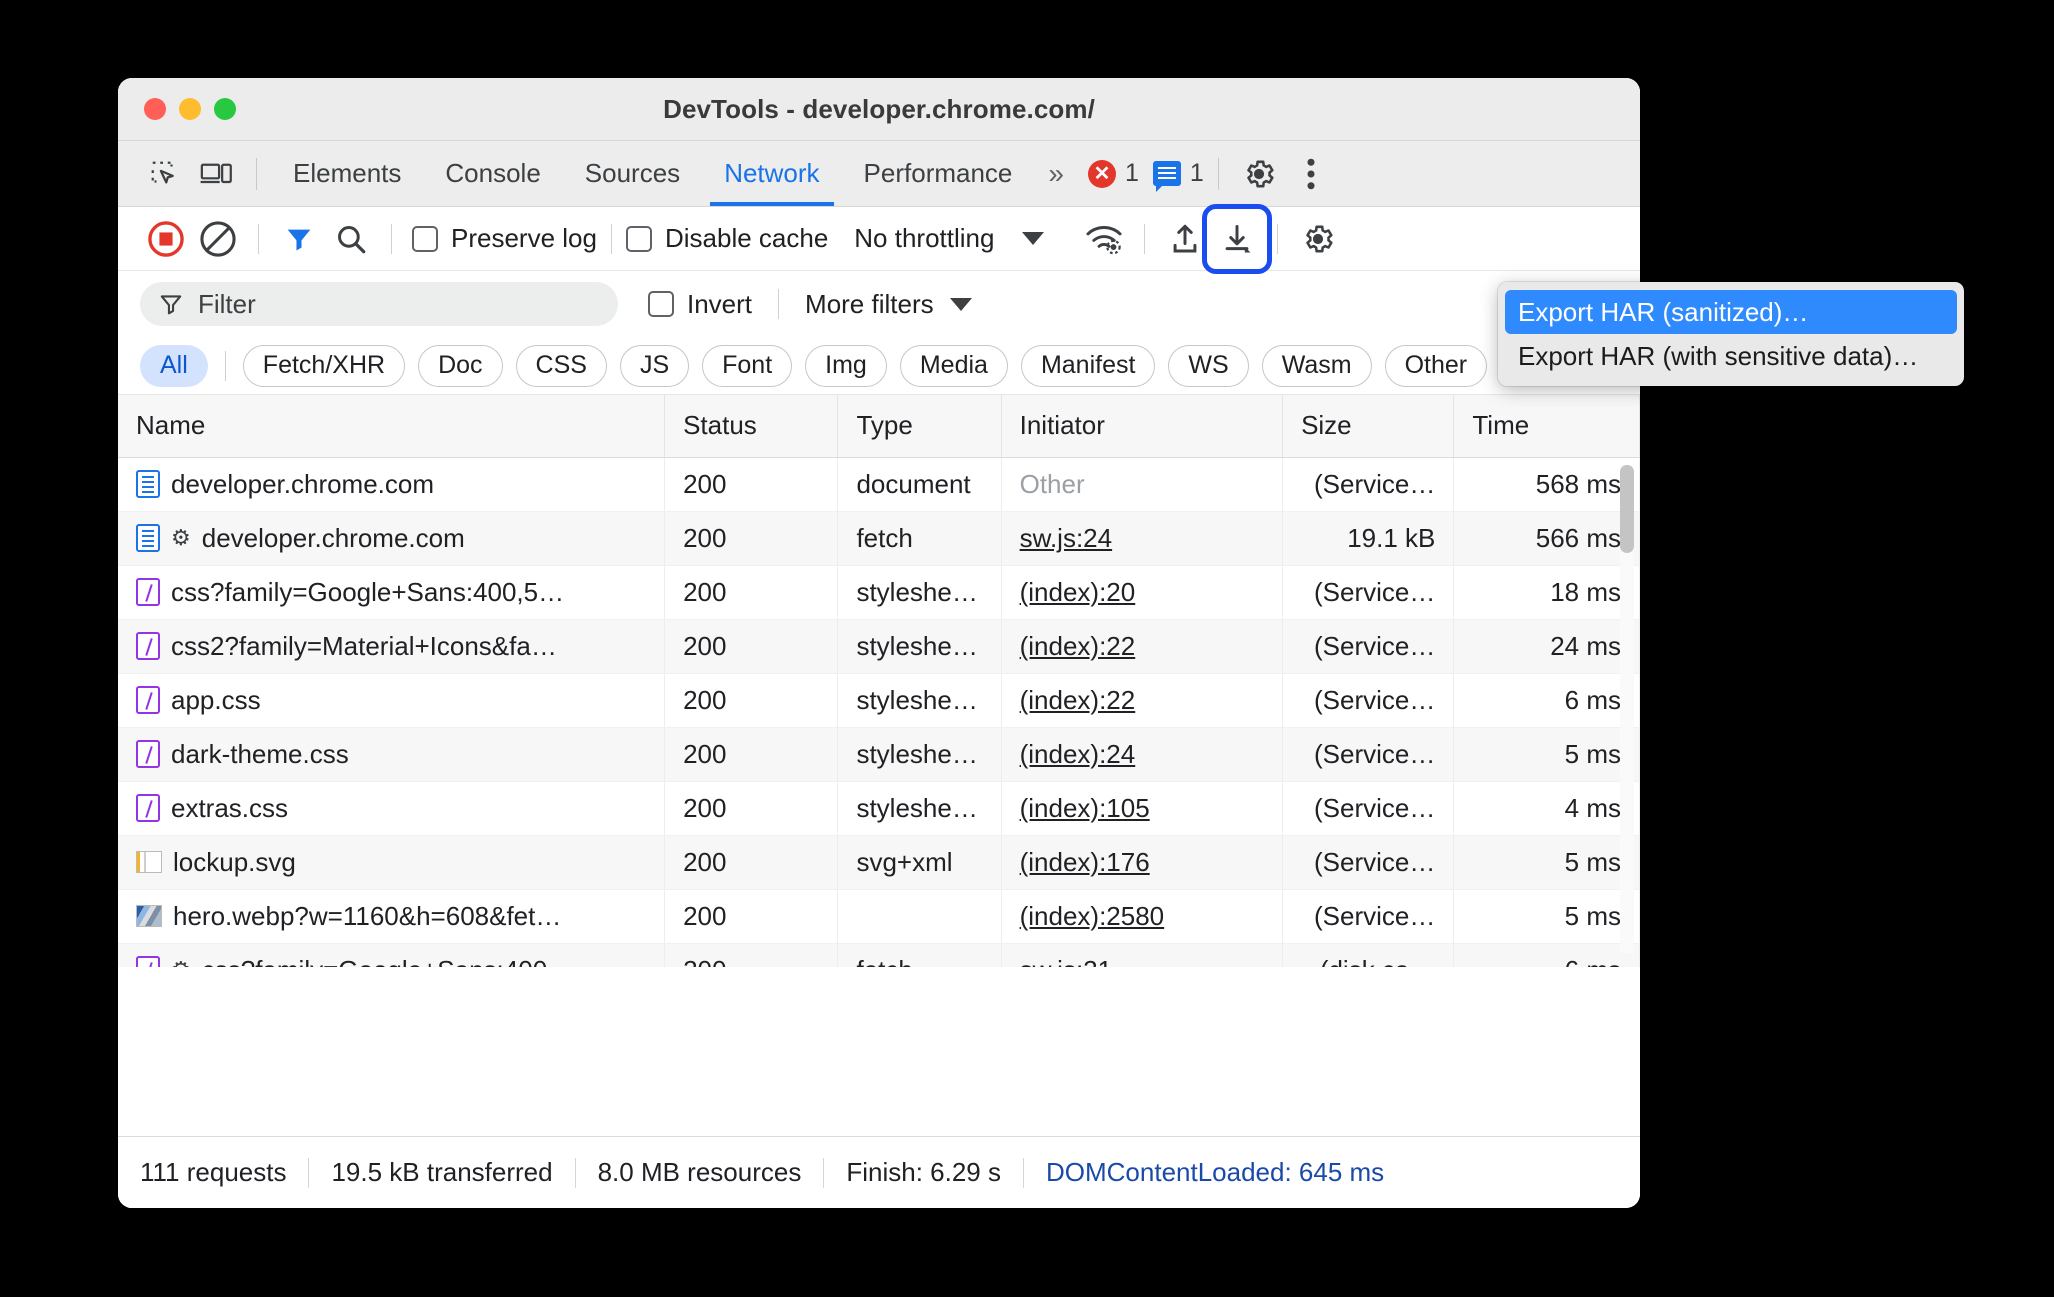  What do you see at coordinates (1208, 365) in the screenshot?
I see `chip-ws: WS` at bounding box center [1208, 365].